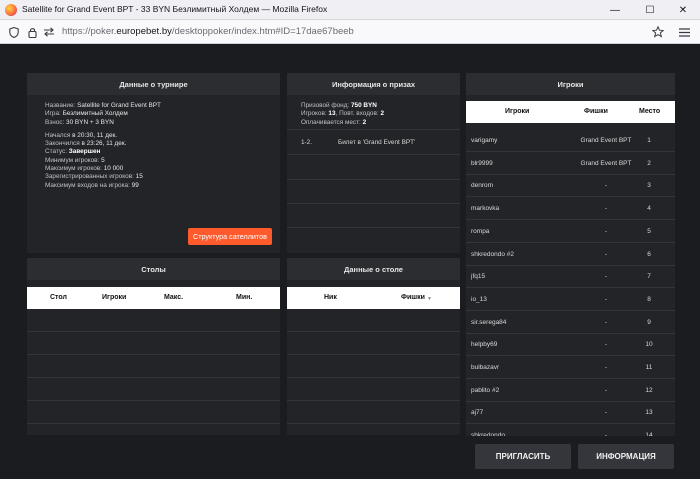  Describe the element at coordinates (570, 322) in the screenshot. I see `player-row: sir.serega84 - 9` at that location.